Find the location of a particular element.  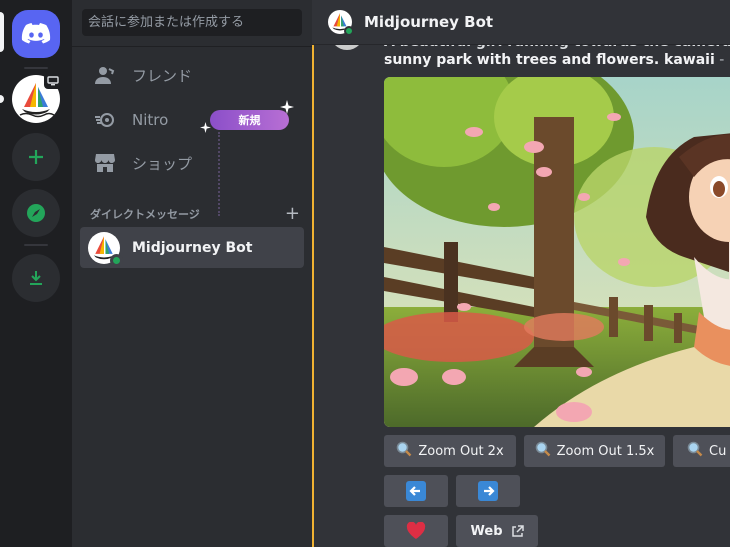

prompt-suffix: - Image is located at coordinates (724, 60).